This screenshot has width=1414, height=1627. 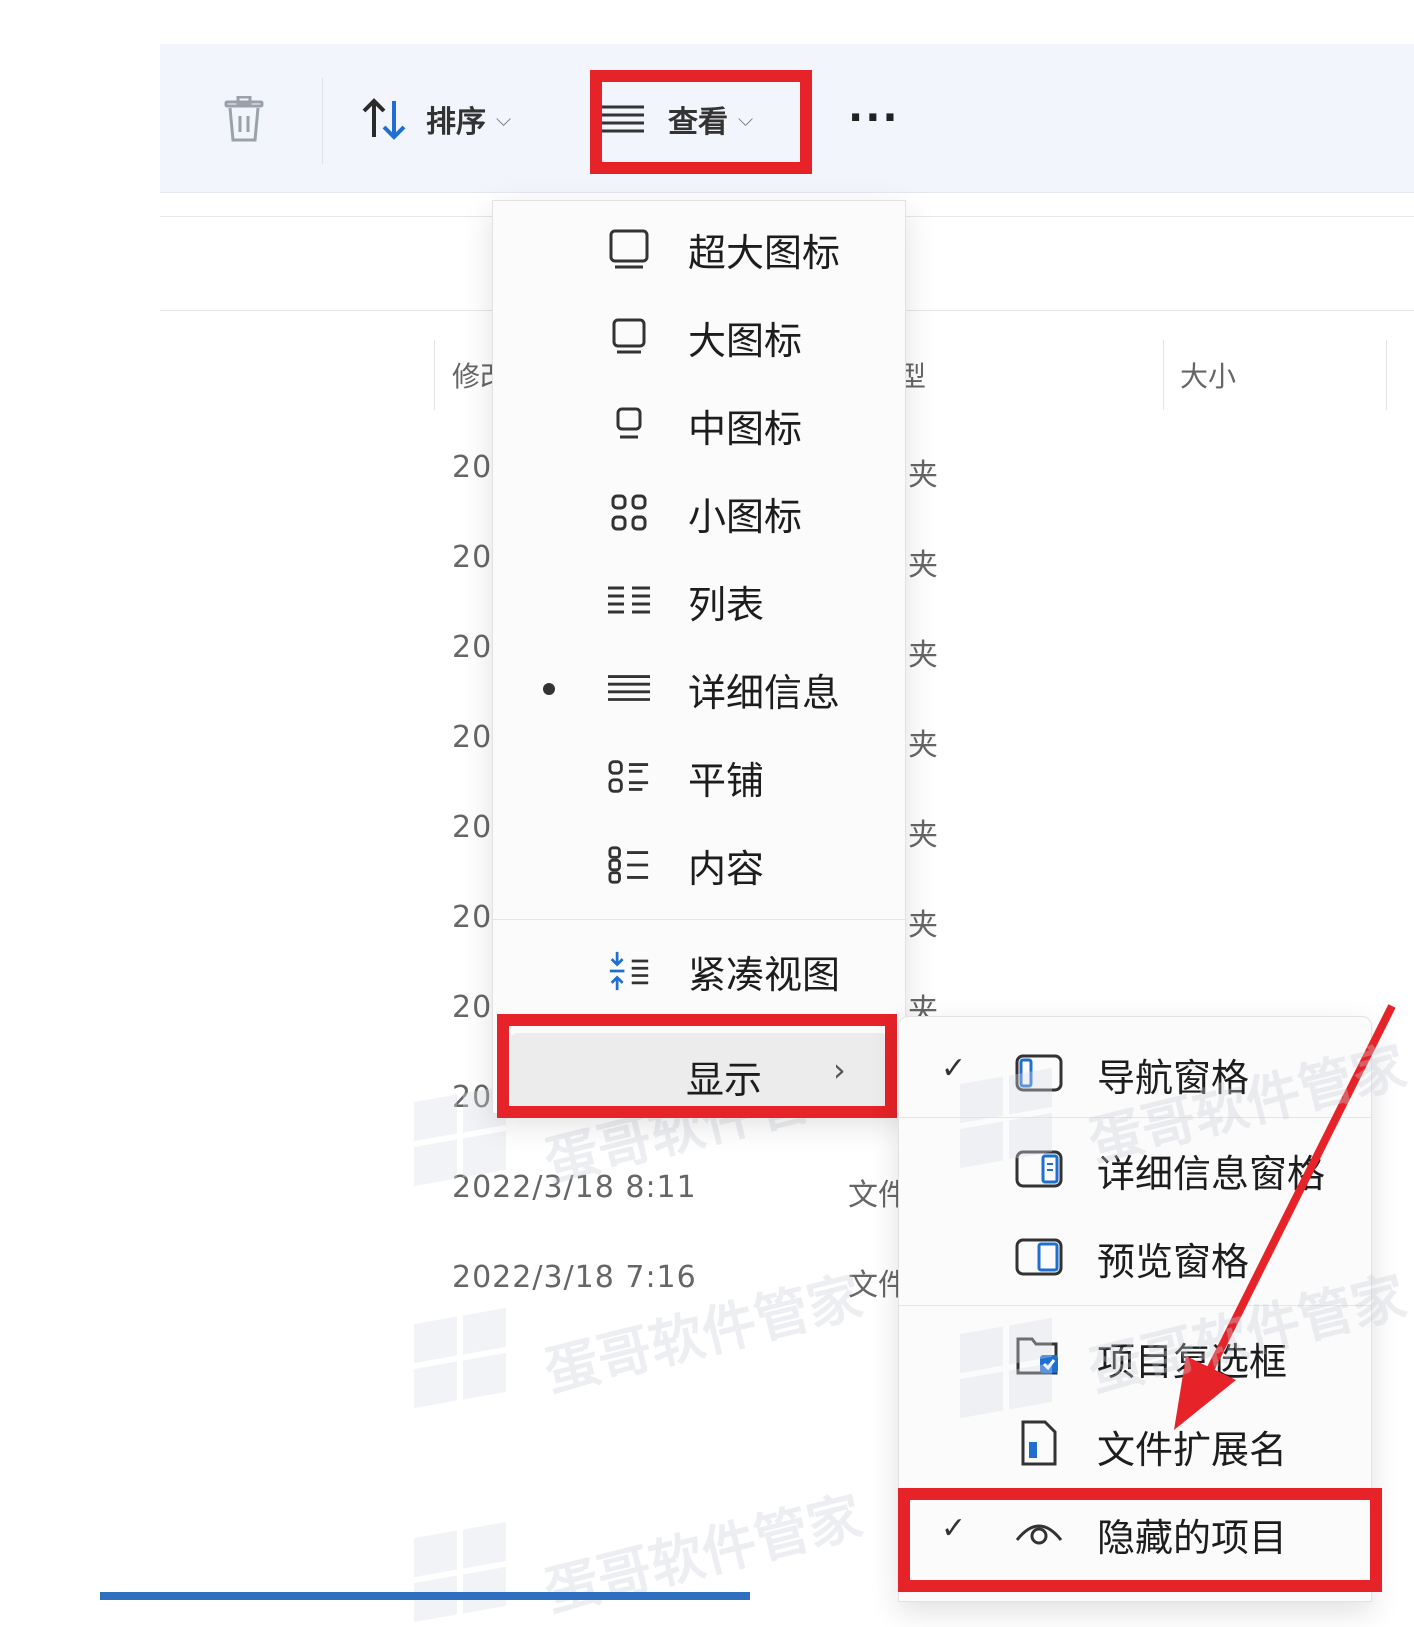 What do you see at coordinates (504, 119) in the screenshot?
I see `chevron-down-icon: ⌵` at bounding box center [504, 119].